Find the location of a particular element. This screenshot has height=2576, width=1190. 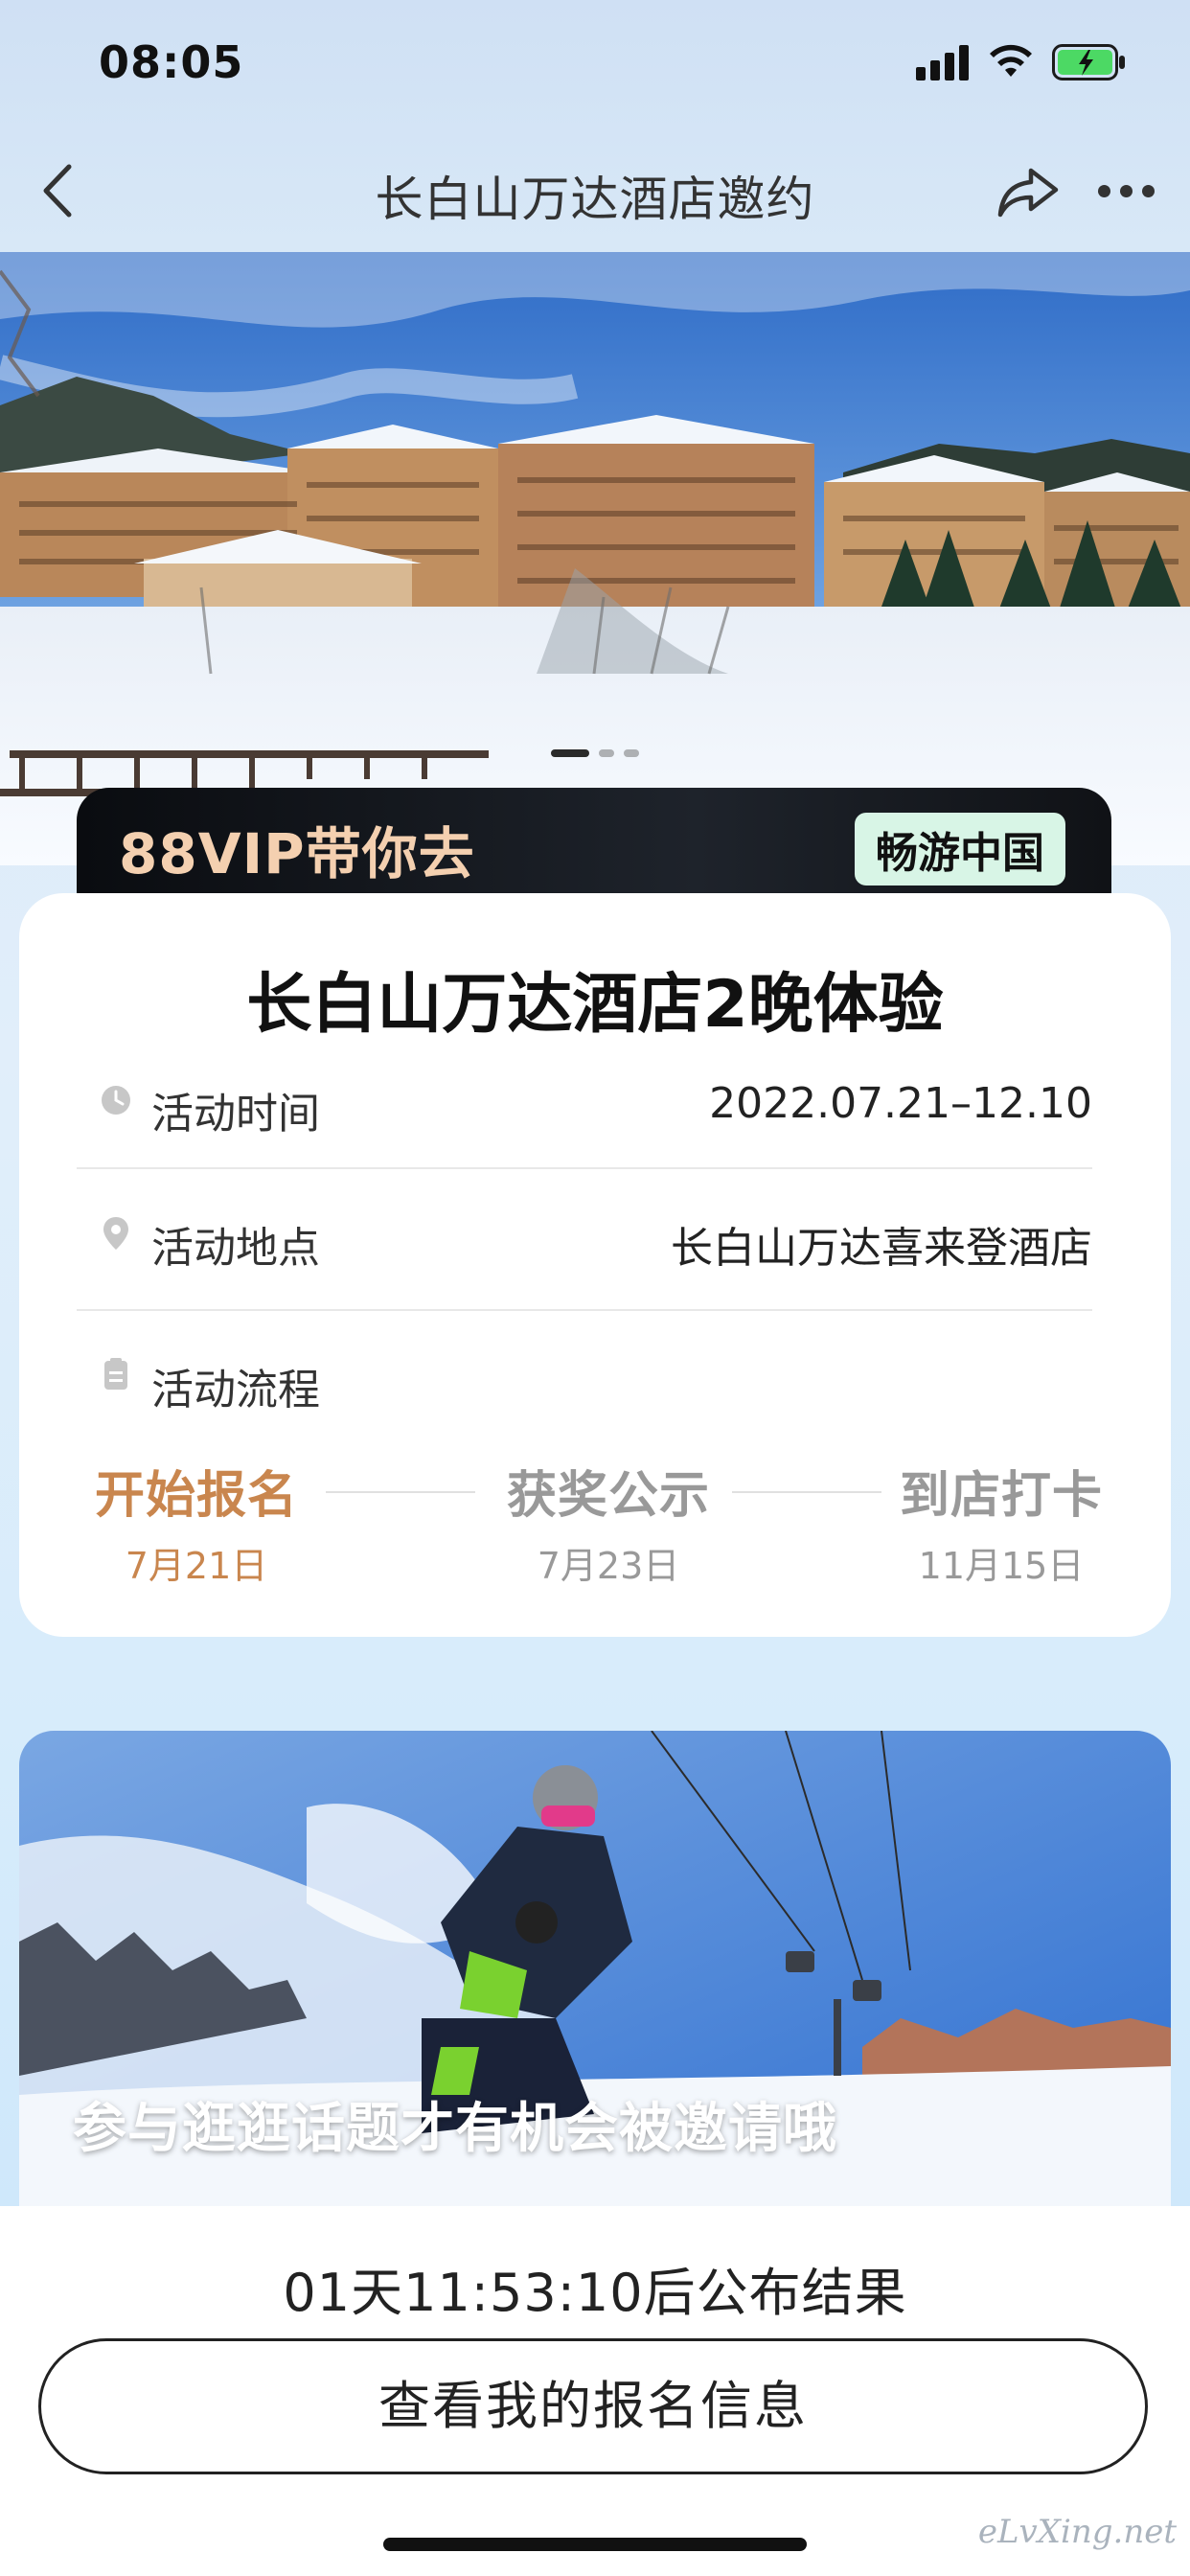

vip-banner-text: 88VIP带你去 is located at coordinates (297, 853).